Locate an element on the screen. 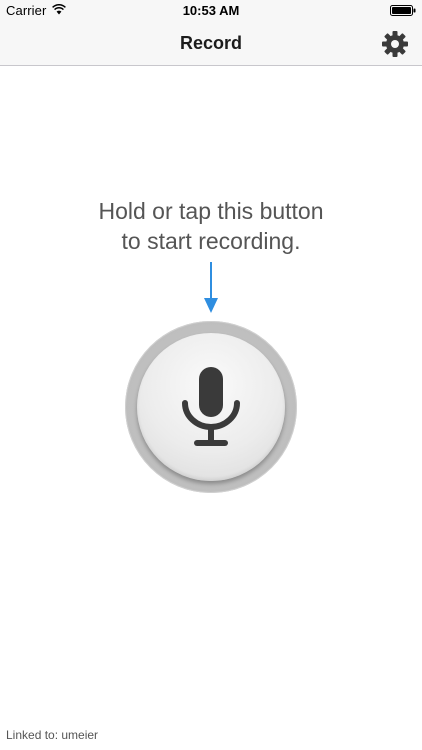  arrow-down-icon is located at coordinates (211, 287).